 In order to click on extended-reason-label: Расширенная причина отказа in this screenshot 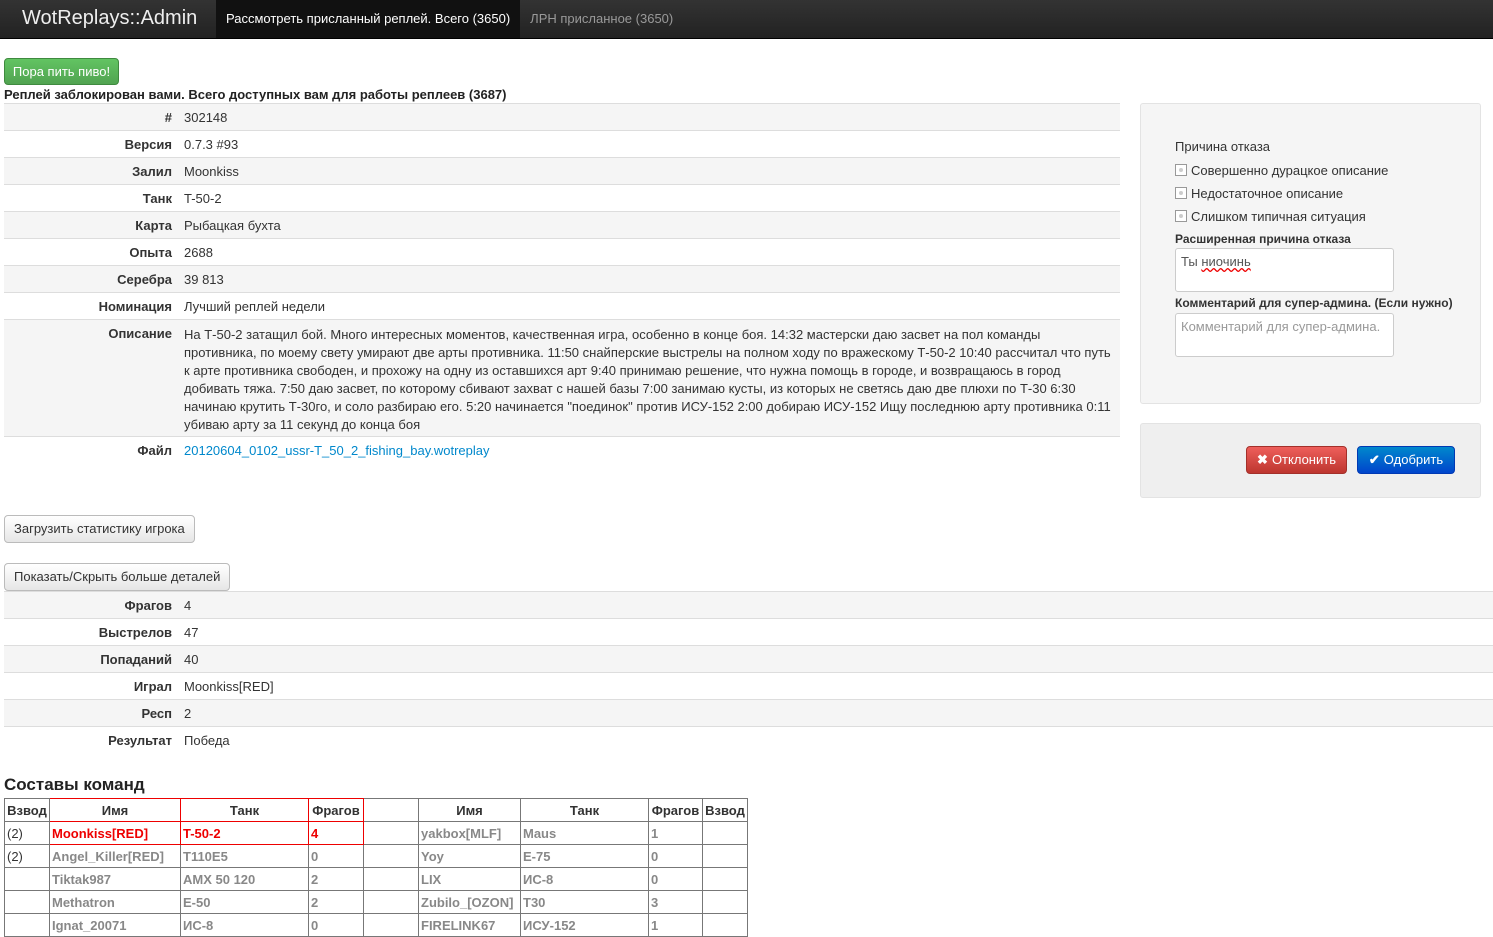, I will do `click(1263, 239)`.